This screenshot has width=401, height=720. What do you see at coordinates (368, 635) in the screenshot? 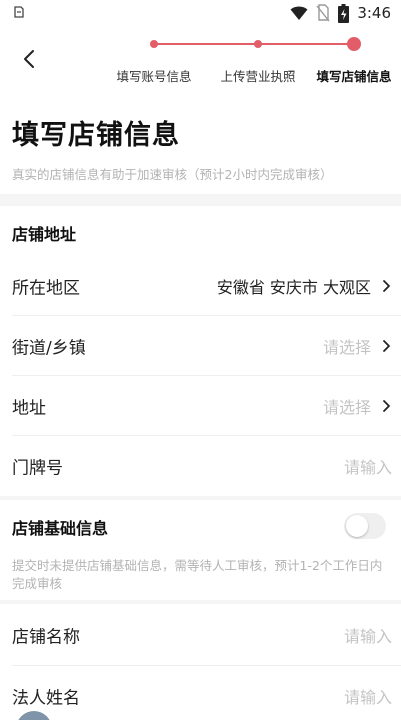
I see `shop-name-input: 请输入` at bounding box center [368, 635].